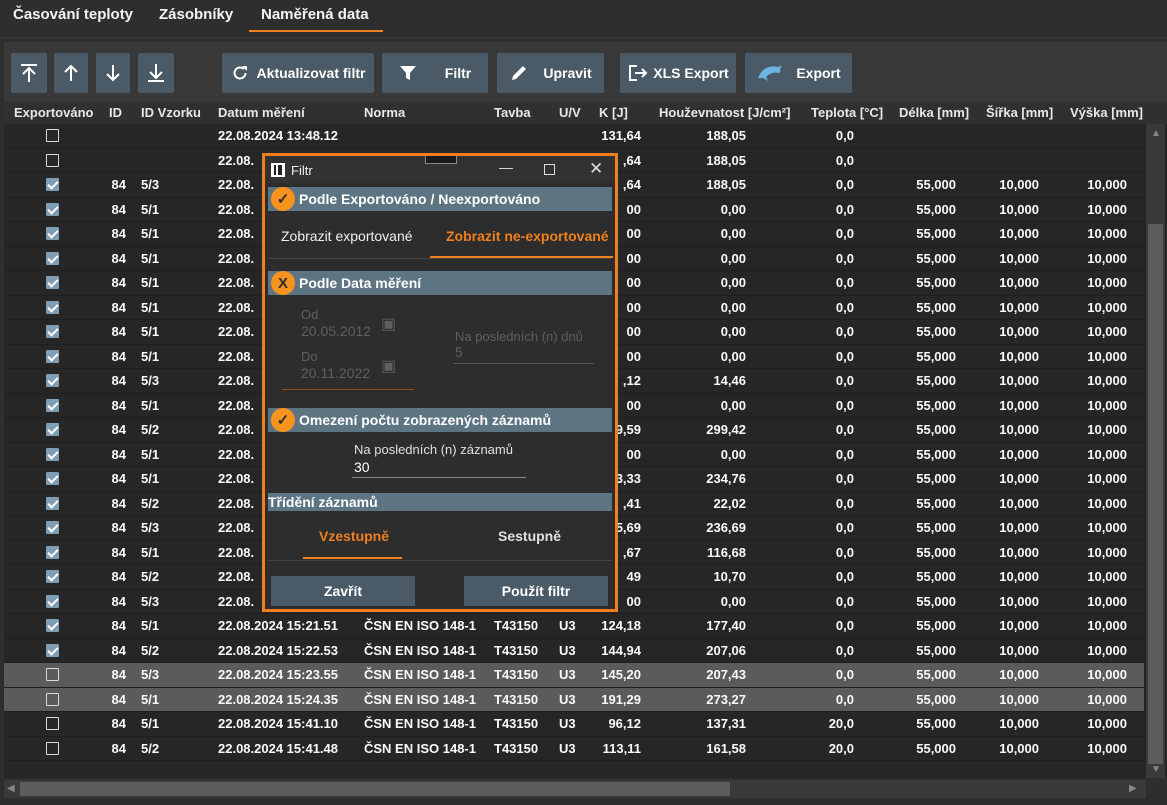 This screenshot has width=1167, height=805. Describe the element at coordinates (73, 19) in the screenshot. I see `tab-casovani-teploty: Časování teploty` at that location.